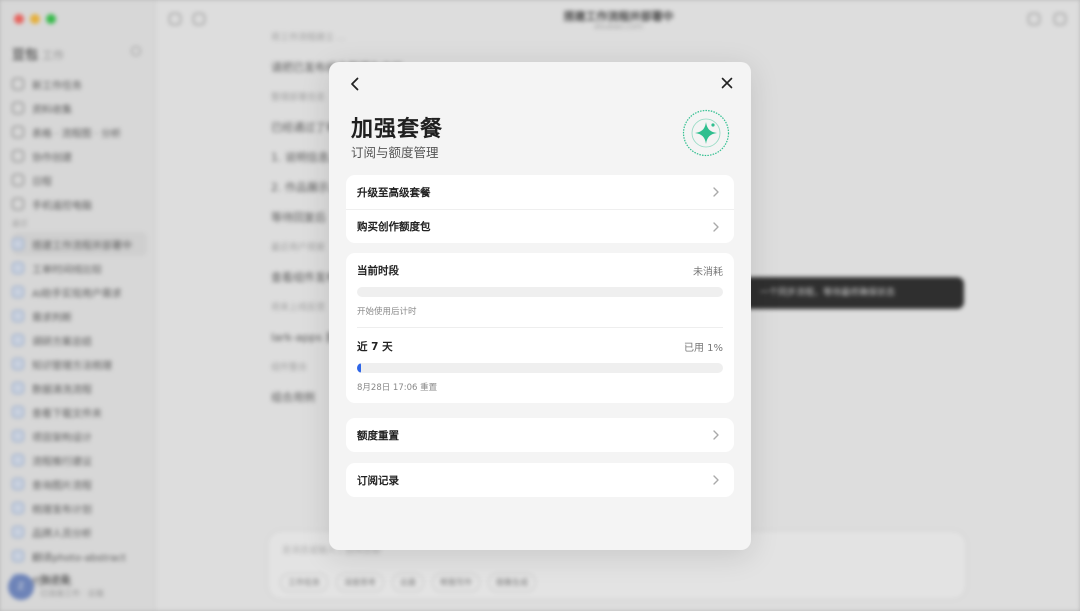 This screenshot has width=1080, height=611. Describe the element at coordinates (378, 270) in the screenshot. I see `usage-current-label: 当前时段` at that location.